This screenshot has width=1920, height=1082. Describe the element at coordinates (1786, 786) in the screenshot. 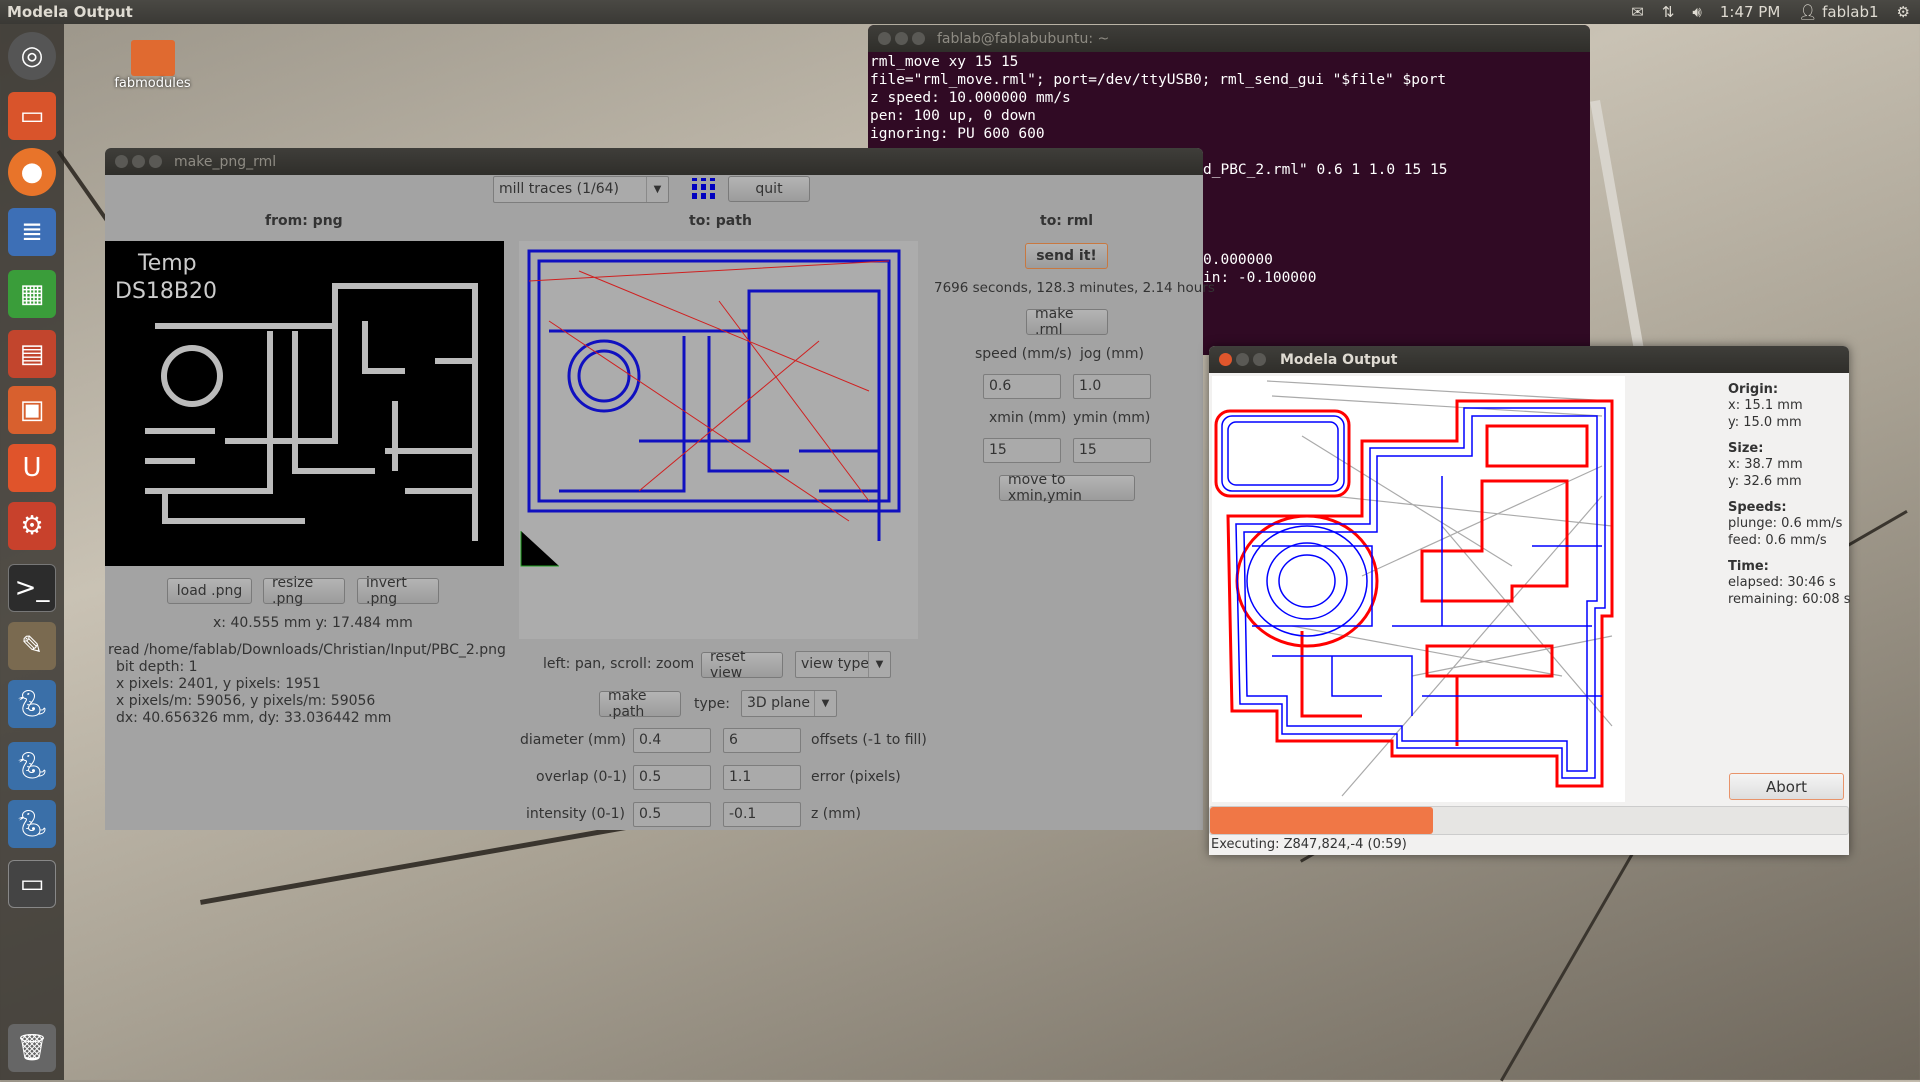

I see `abort-button: Abort` at that location.